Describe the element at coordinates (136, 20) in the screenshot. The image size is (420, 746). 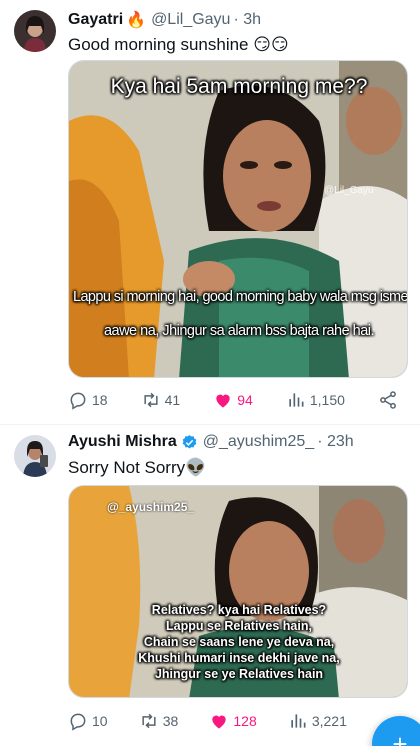
I see `fire-emoji: 🔥` at that location.